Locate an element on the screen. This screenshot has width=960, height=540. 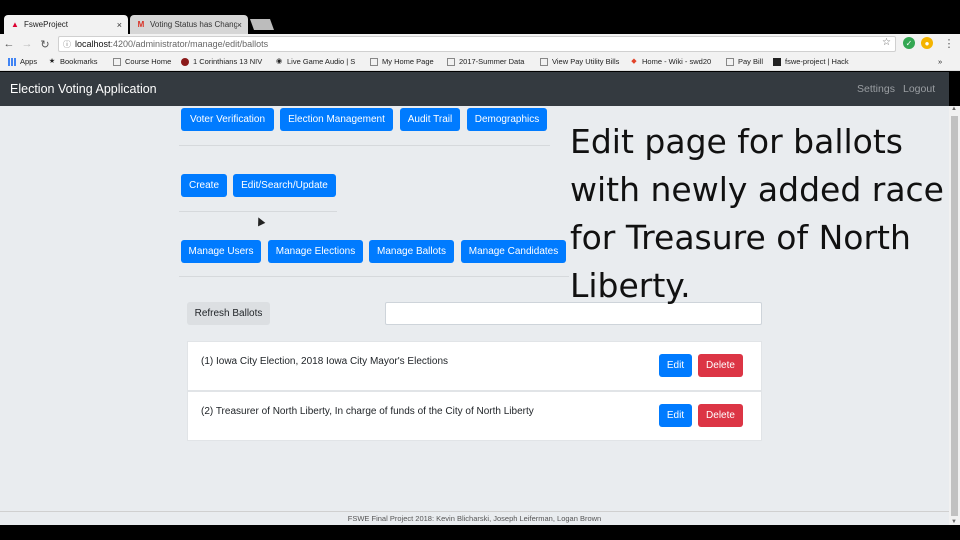
manage-users-button: Manage Users is located at coordinates (221, 251).